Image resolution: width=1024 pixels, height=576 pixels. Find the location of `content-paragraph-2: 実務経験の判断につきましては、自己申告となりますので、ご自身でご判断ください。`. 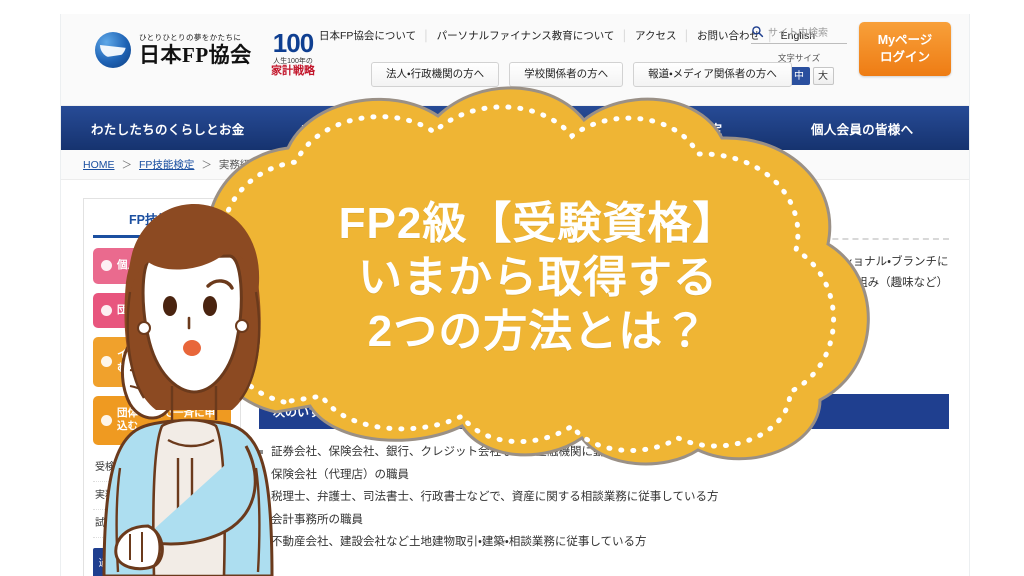

content-paragraph-2: 実務経験の判断につきましては、自己申告となりますので、ご自身でご判断ください。 is located at coordinates (483, 335).